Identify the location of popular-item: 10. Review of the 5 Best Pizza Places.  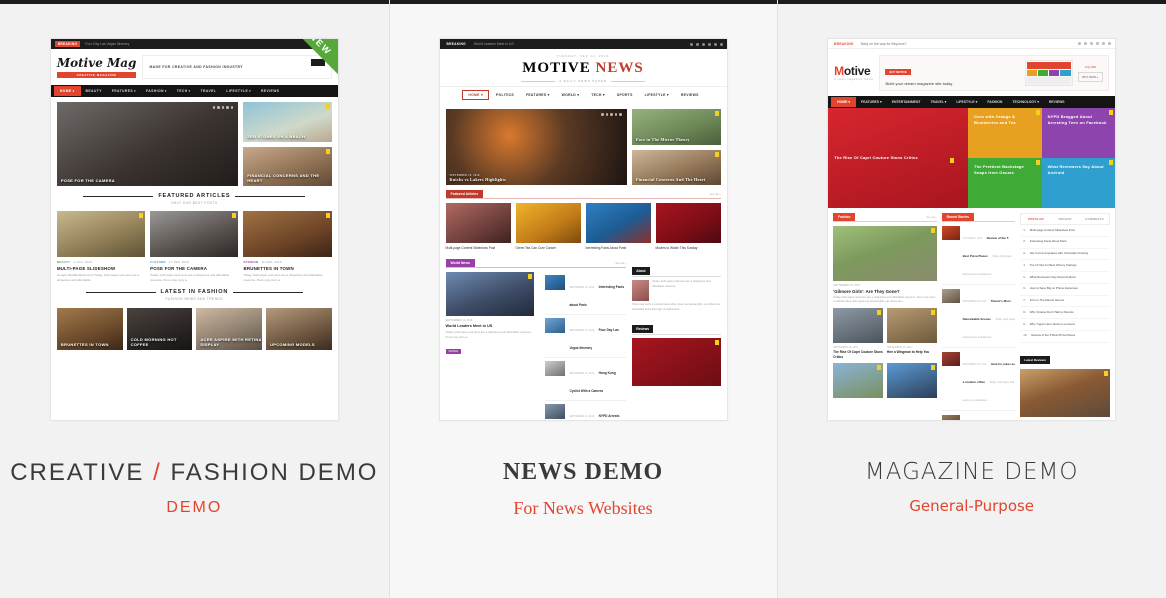
(1065, 337).